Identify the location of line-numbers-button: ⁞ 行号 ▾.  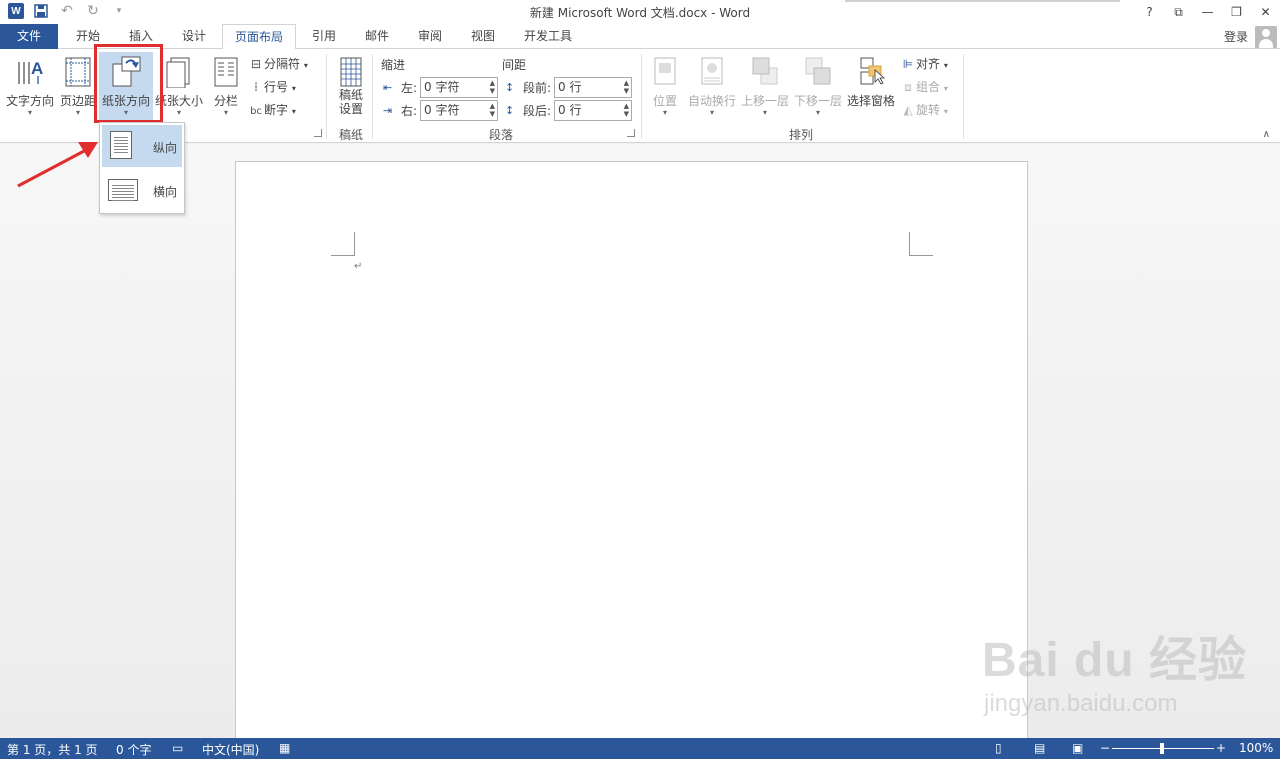
(272, 87).